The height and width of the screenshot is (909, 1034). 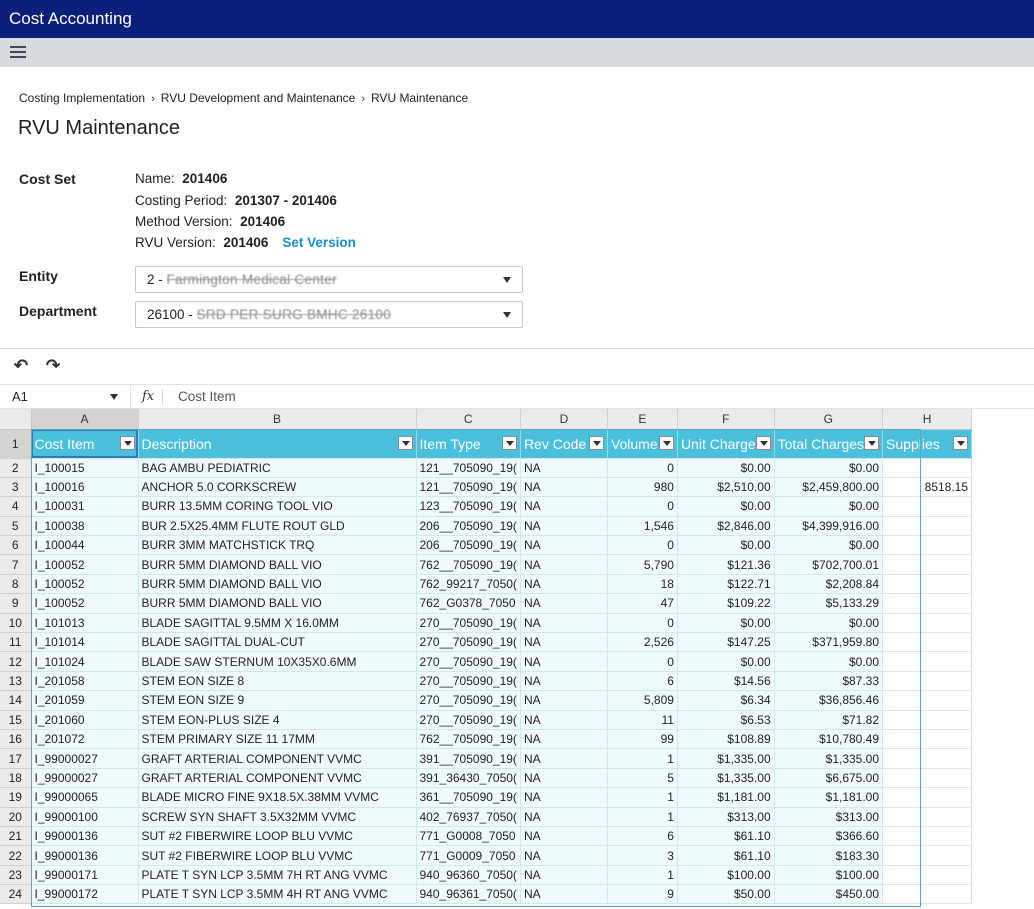 What do you see at coordinates (642, 739) in the screenshot?
I see `table-cell: 99` at bounding box center [642, 739].